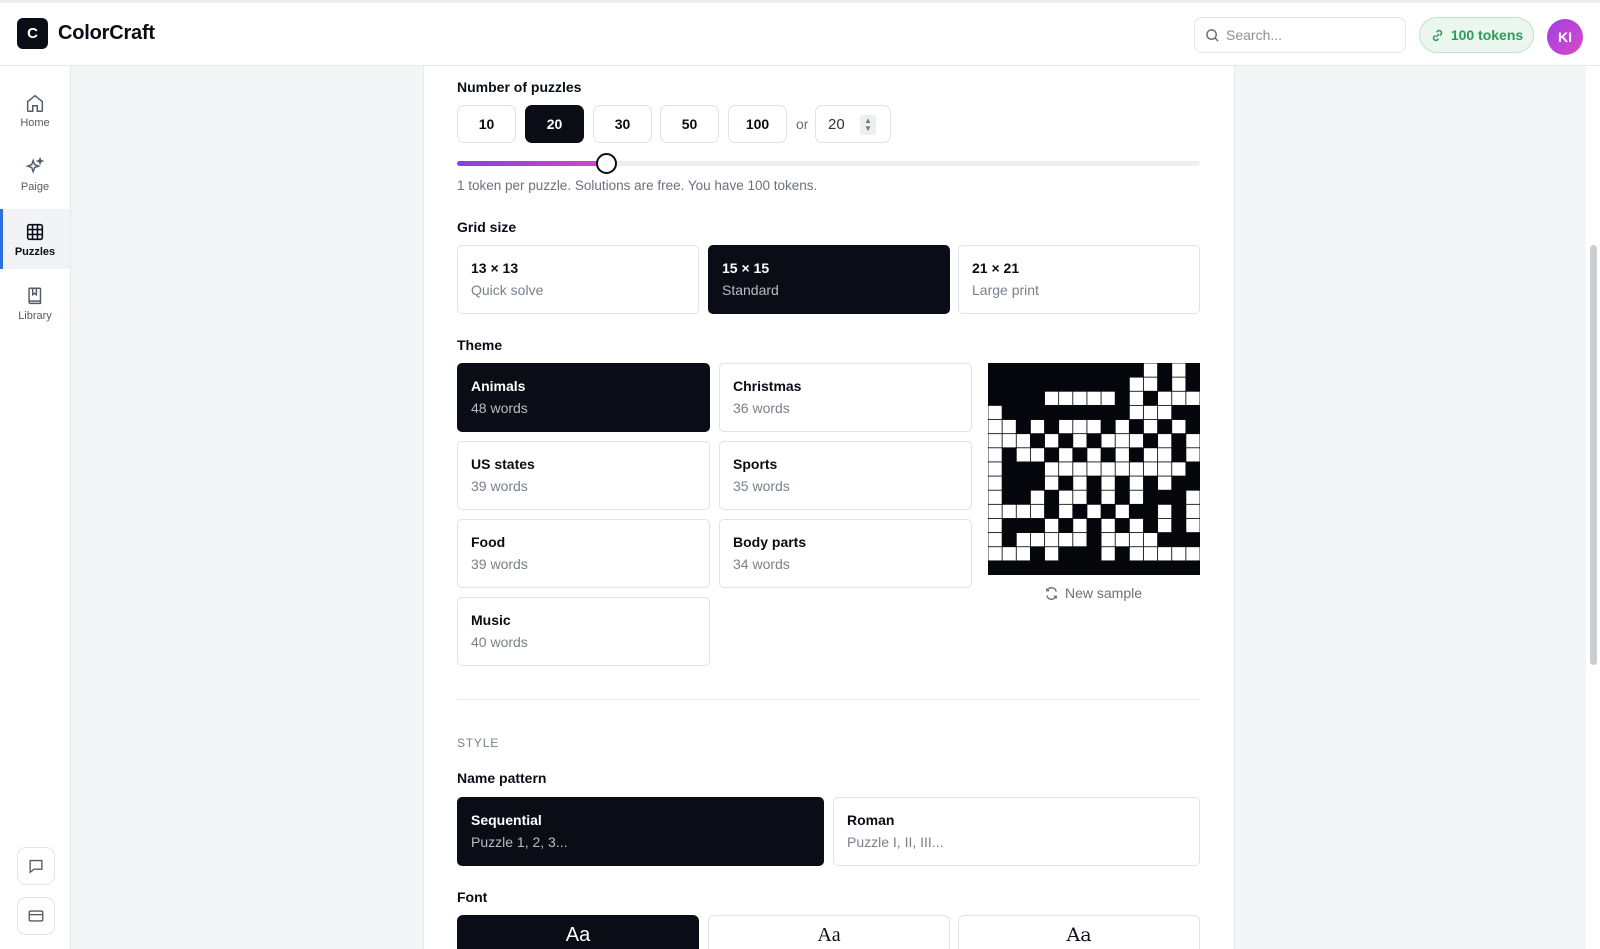 Image resolution: width=1600 pixels, height=949 pixels. I want to click on sidebar-item-library: Library, so click(35, 303).